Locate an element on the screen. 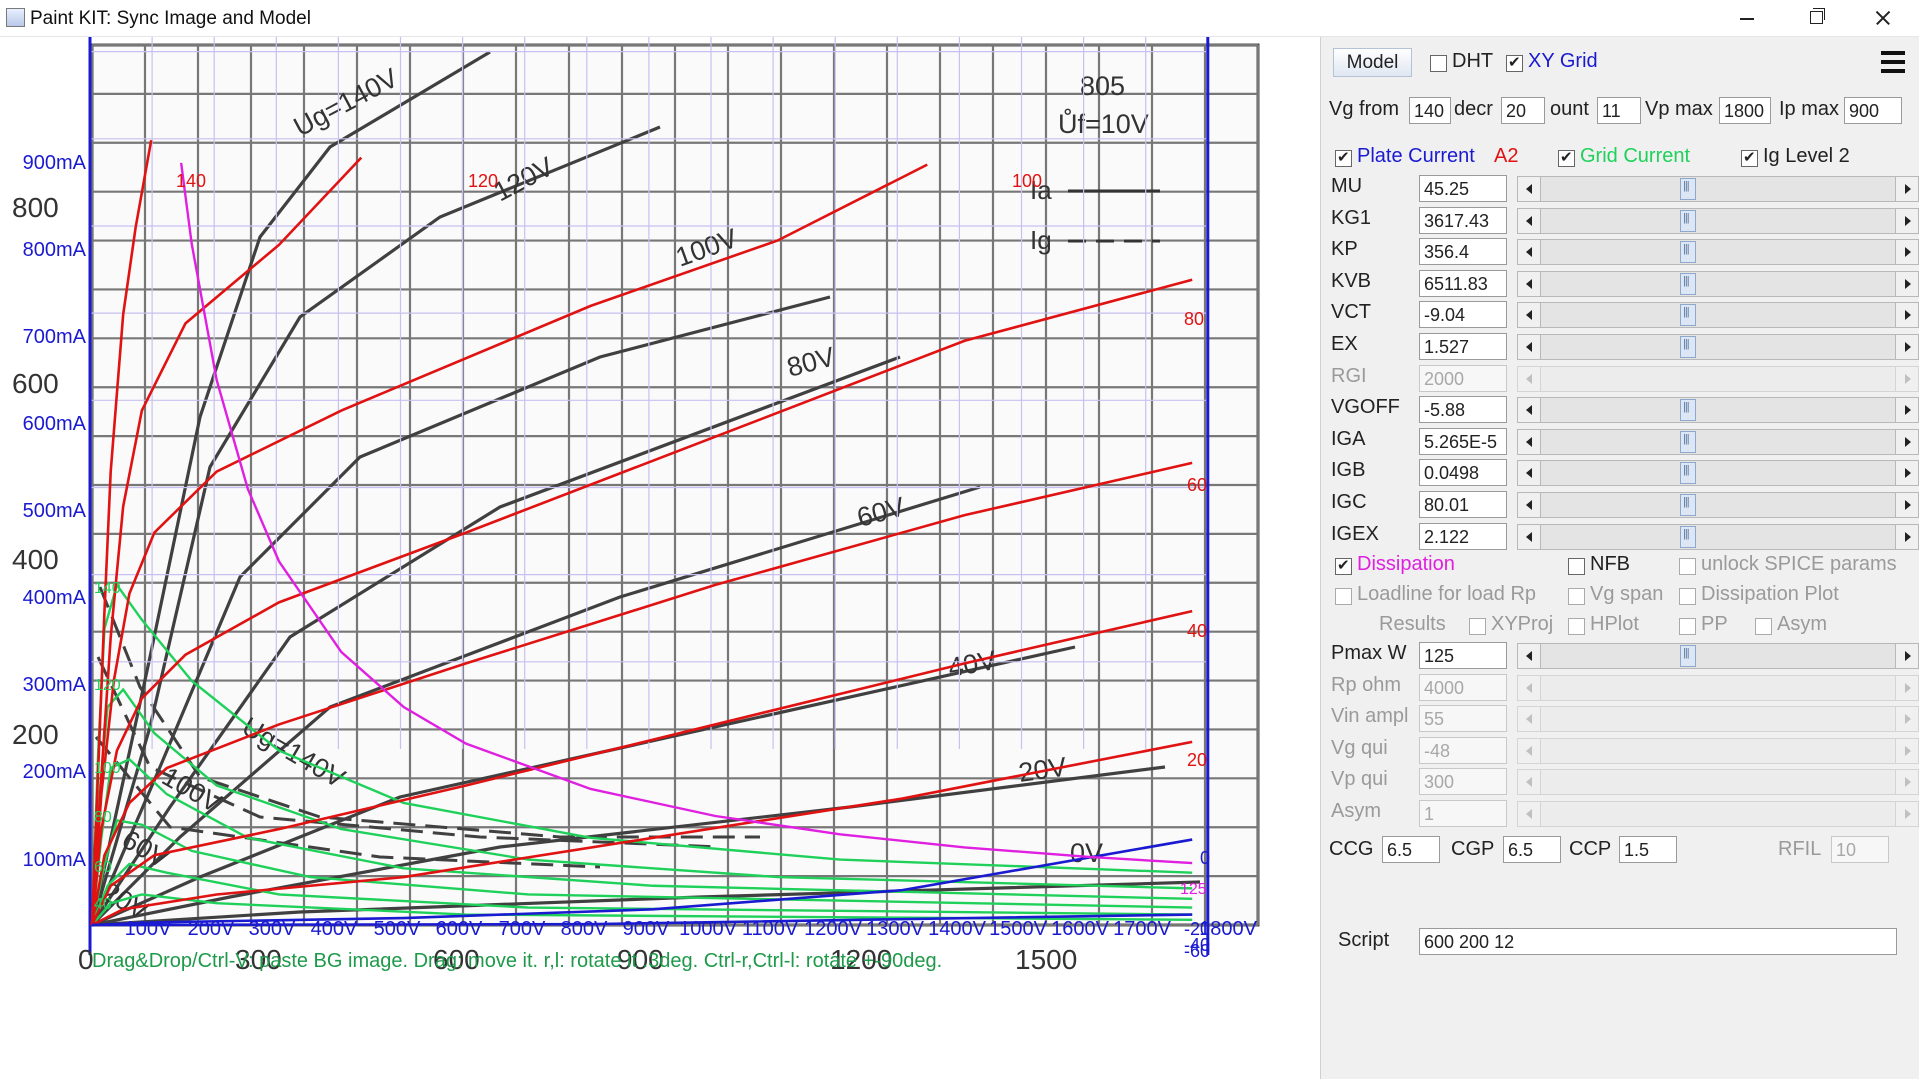  param-slider-igc is located at coordinates (1718, 505).